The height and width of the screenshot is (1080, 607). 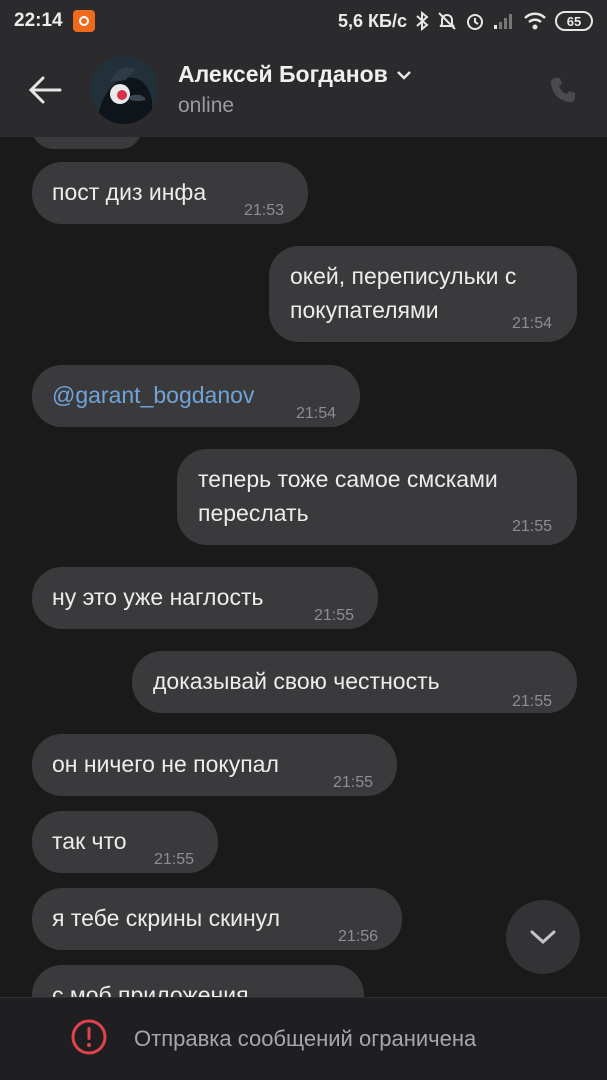 I want to click on message-text-line: окей, переписульки с, so click(x=403, y=276).